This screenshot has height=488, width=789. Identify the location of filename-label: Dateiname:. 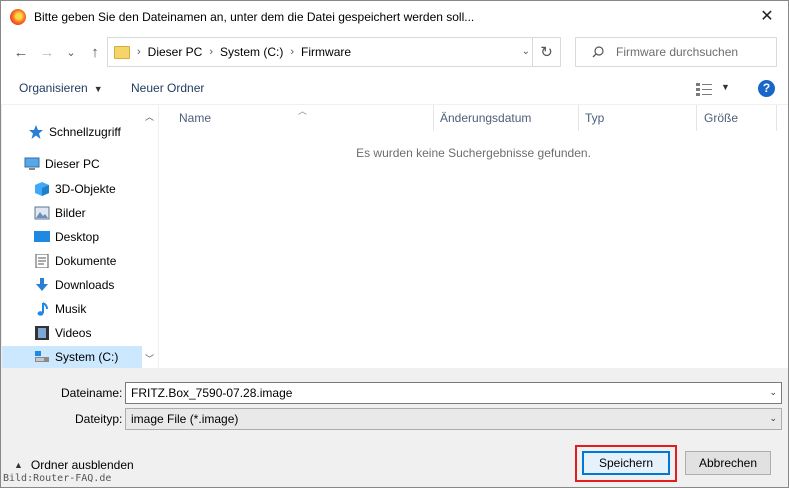
(92, 393).